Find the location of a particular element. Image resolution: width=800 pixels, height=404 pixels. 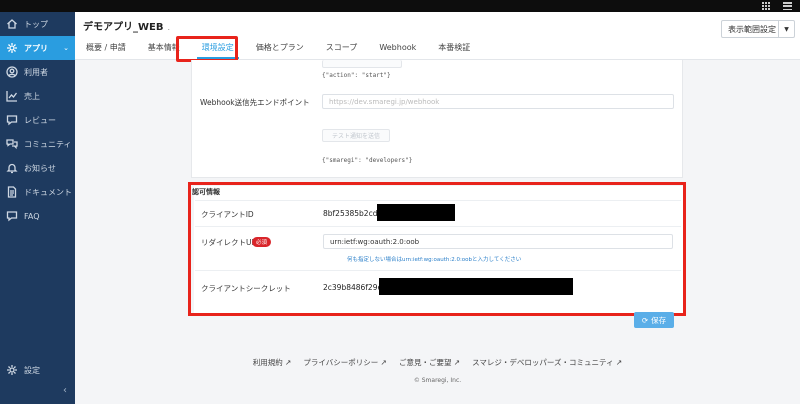

sidebar-item-label: トップ is located at coordinates (36, 24).